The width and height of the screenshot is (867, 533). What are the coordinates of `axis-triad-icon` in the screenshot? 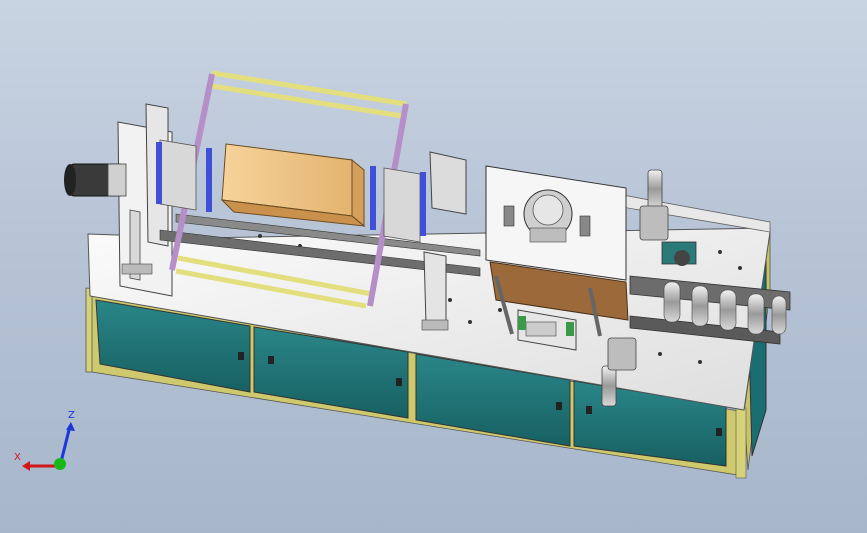 It's located at (48, 446).